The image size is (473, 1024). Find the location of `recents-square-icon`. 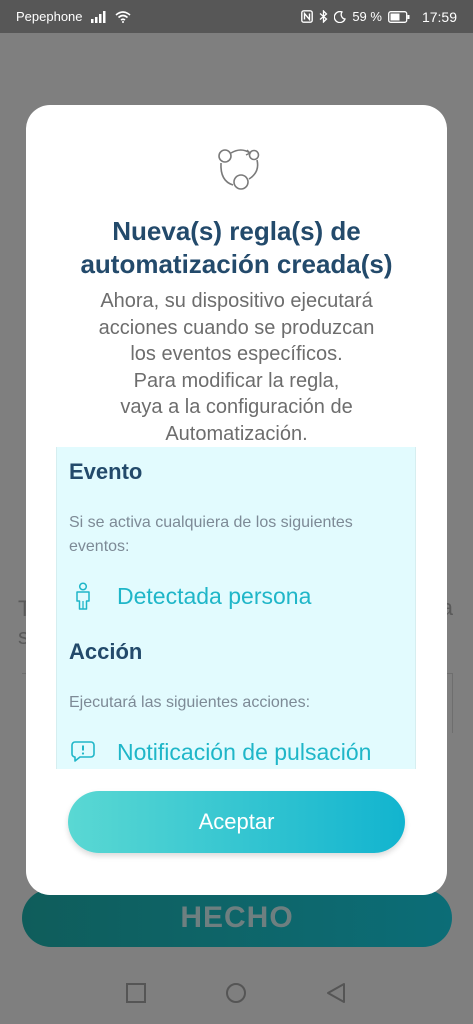

recents-square-icon is located at coordinates (136, 993).